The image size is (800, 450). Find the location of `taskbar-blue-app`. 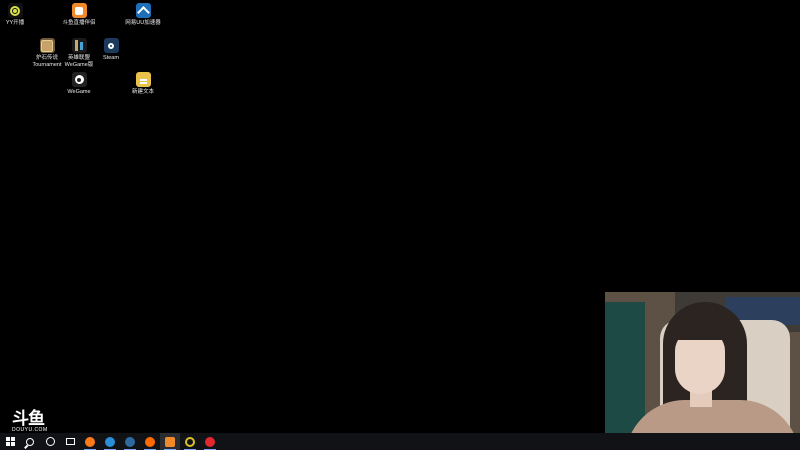

taskbar-blue-app is located at coordinates (110, 441).